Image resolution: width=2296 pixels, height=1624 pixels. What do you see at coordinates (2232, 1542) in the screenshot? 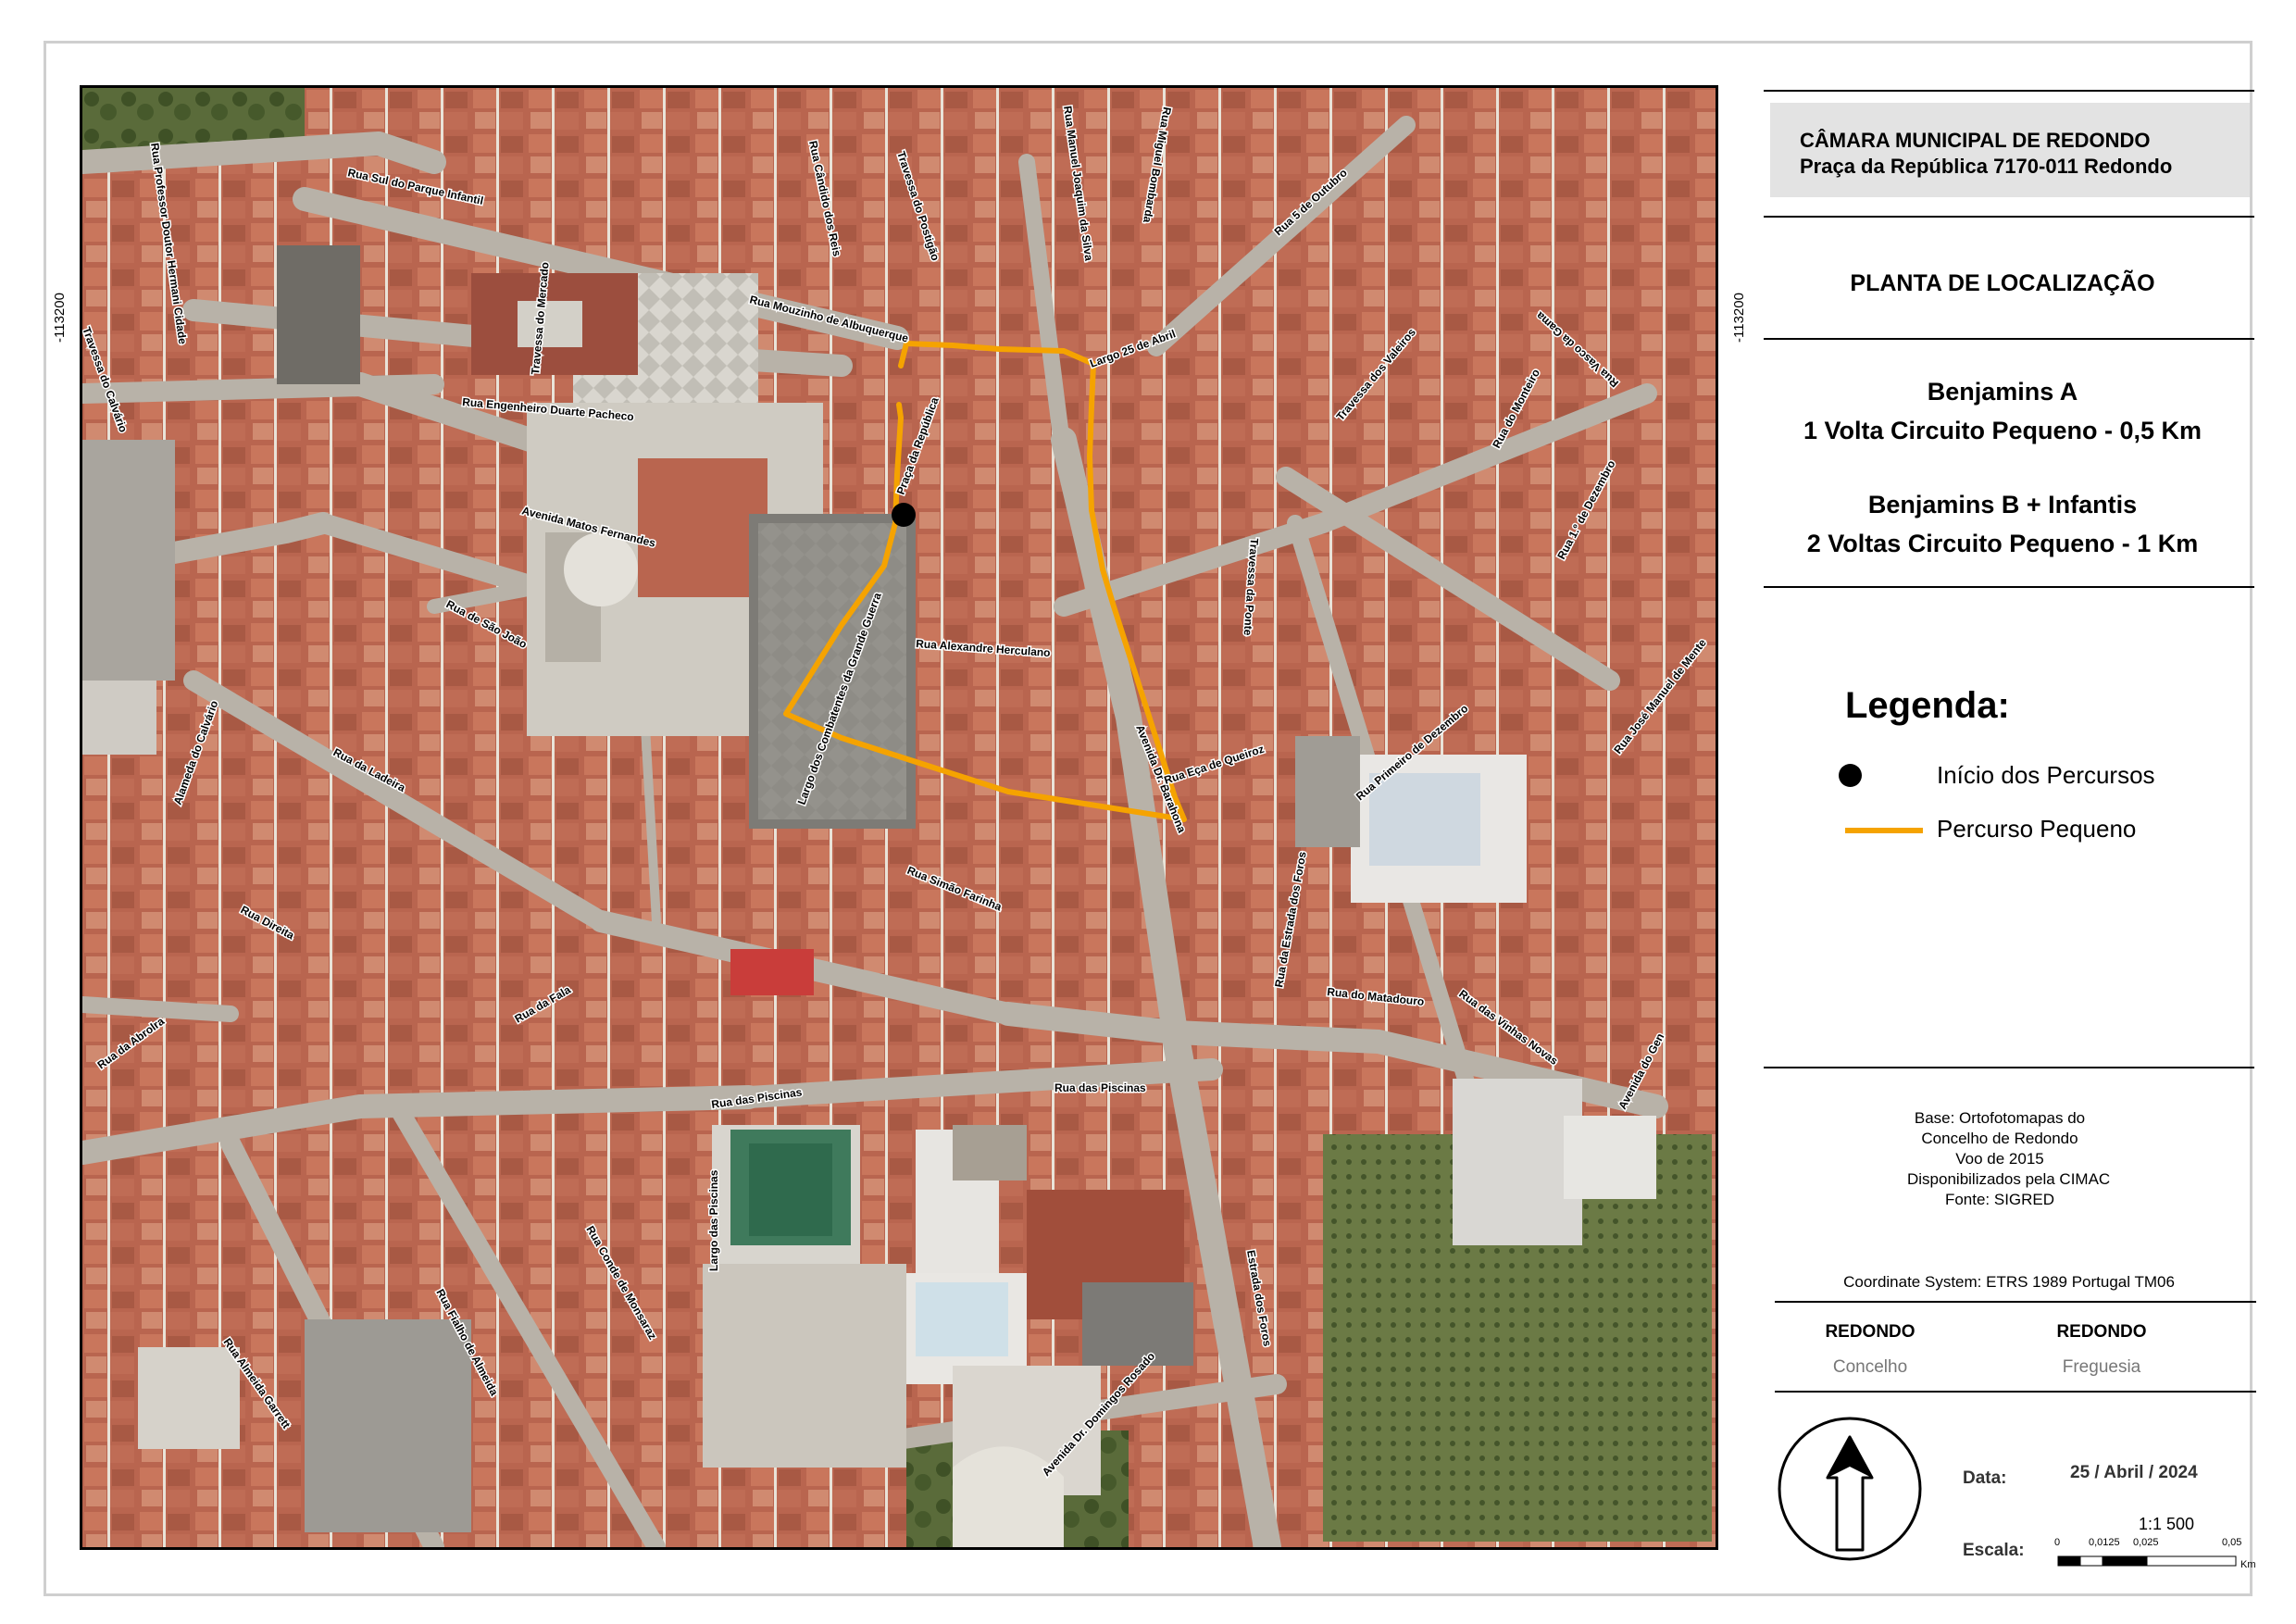
I see `scale-tick: 0,05` at bounding box center [2232, 1542].